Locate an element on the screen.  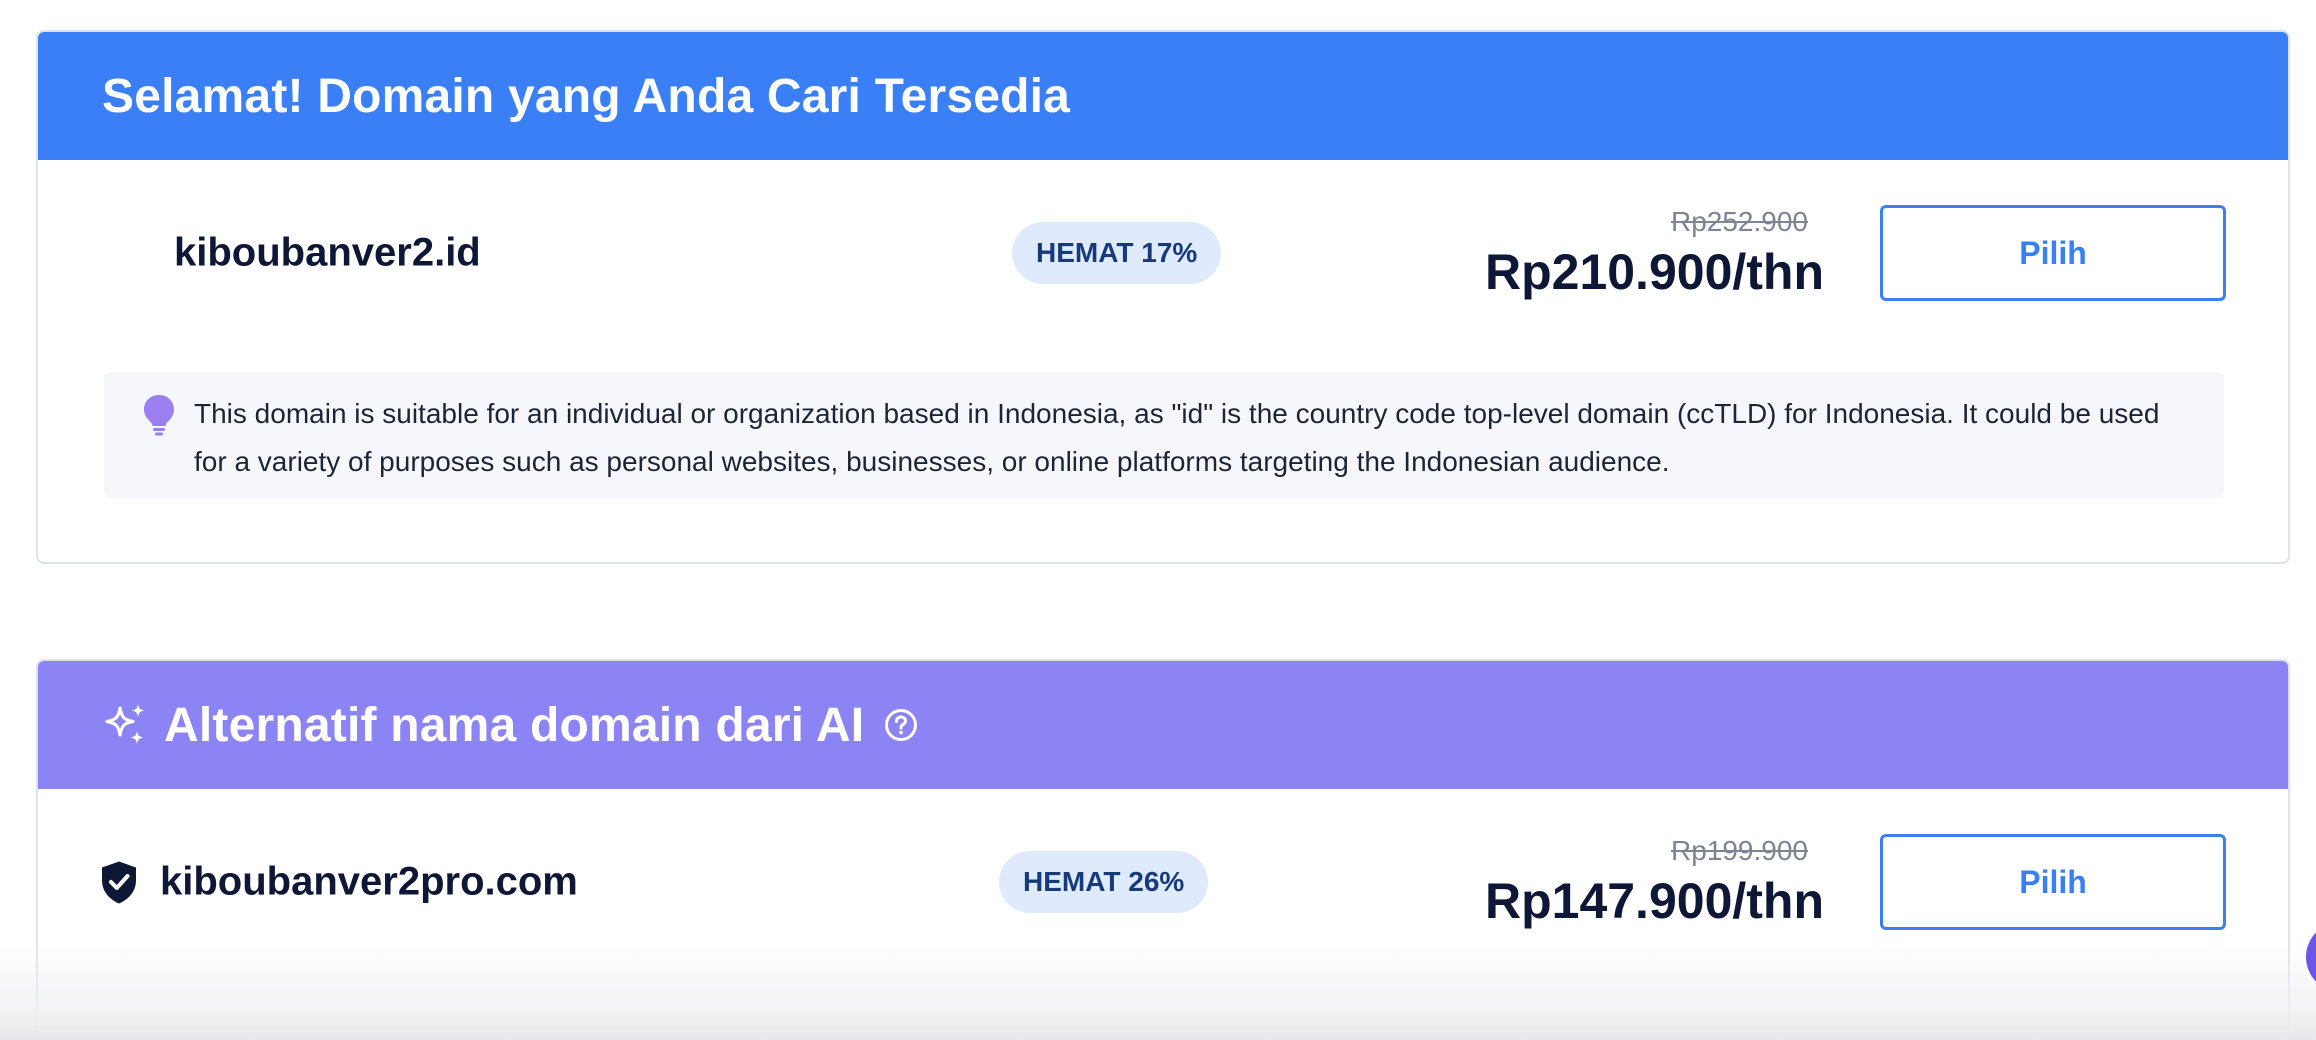
chat-widget-button is located at coordinates (2311, 957).